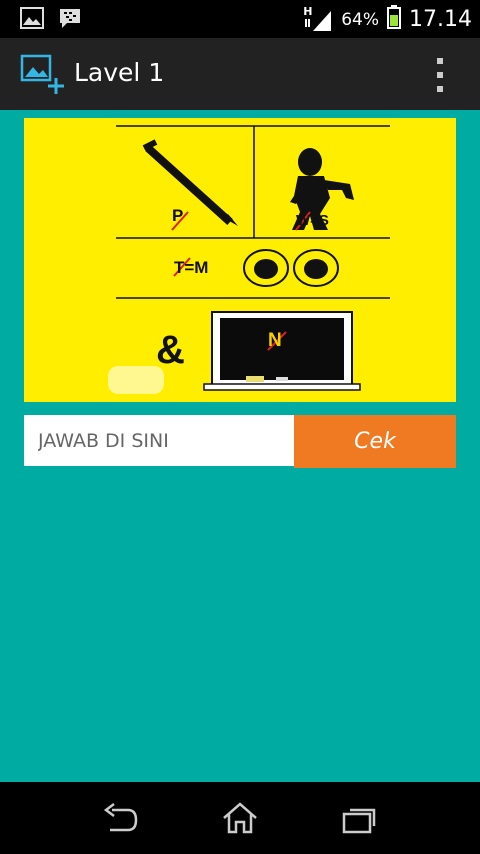  I want to click on navigation-bar, so click(240, 818).